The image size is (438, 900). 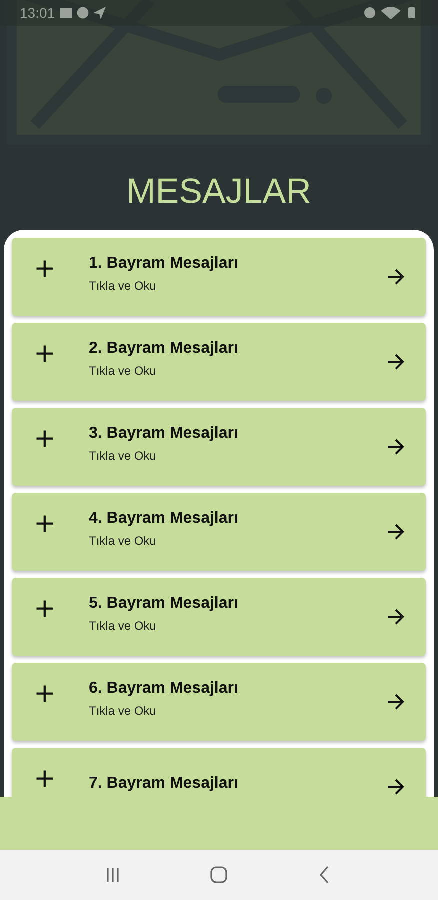 What do you see at coordinates (38, 13) in the screenshot?
I see `status-time: 13:01` at bounding box center [38, 13].